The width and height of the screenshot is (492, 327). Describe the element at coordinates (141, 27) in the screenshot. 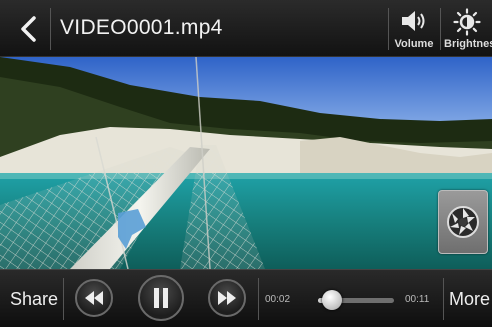

I see `video-title: VIDEO0001.mp4` at that location.